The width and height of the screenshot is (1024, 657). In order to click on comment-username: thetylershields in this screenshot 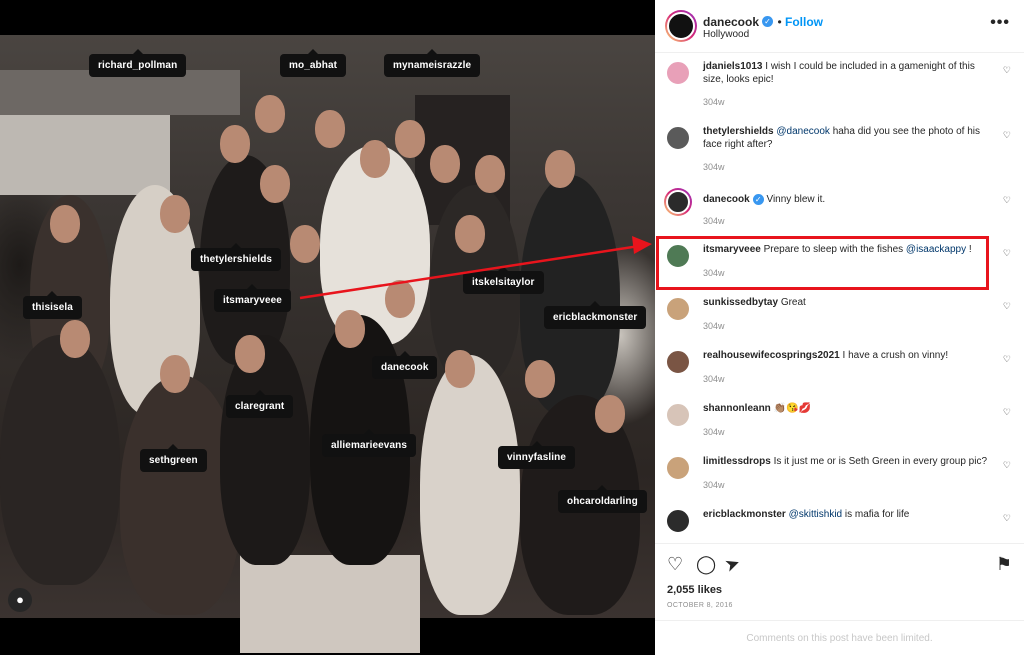, I will do `click(738, 131)`.